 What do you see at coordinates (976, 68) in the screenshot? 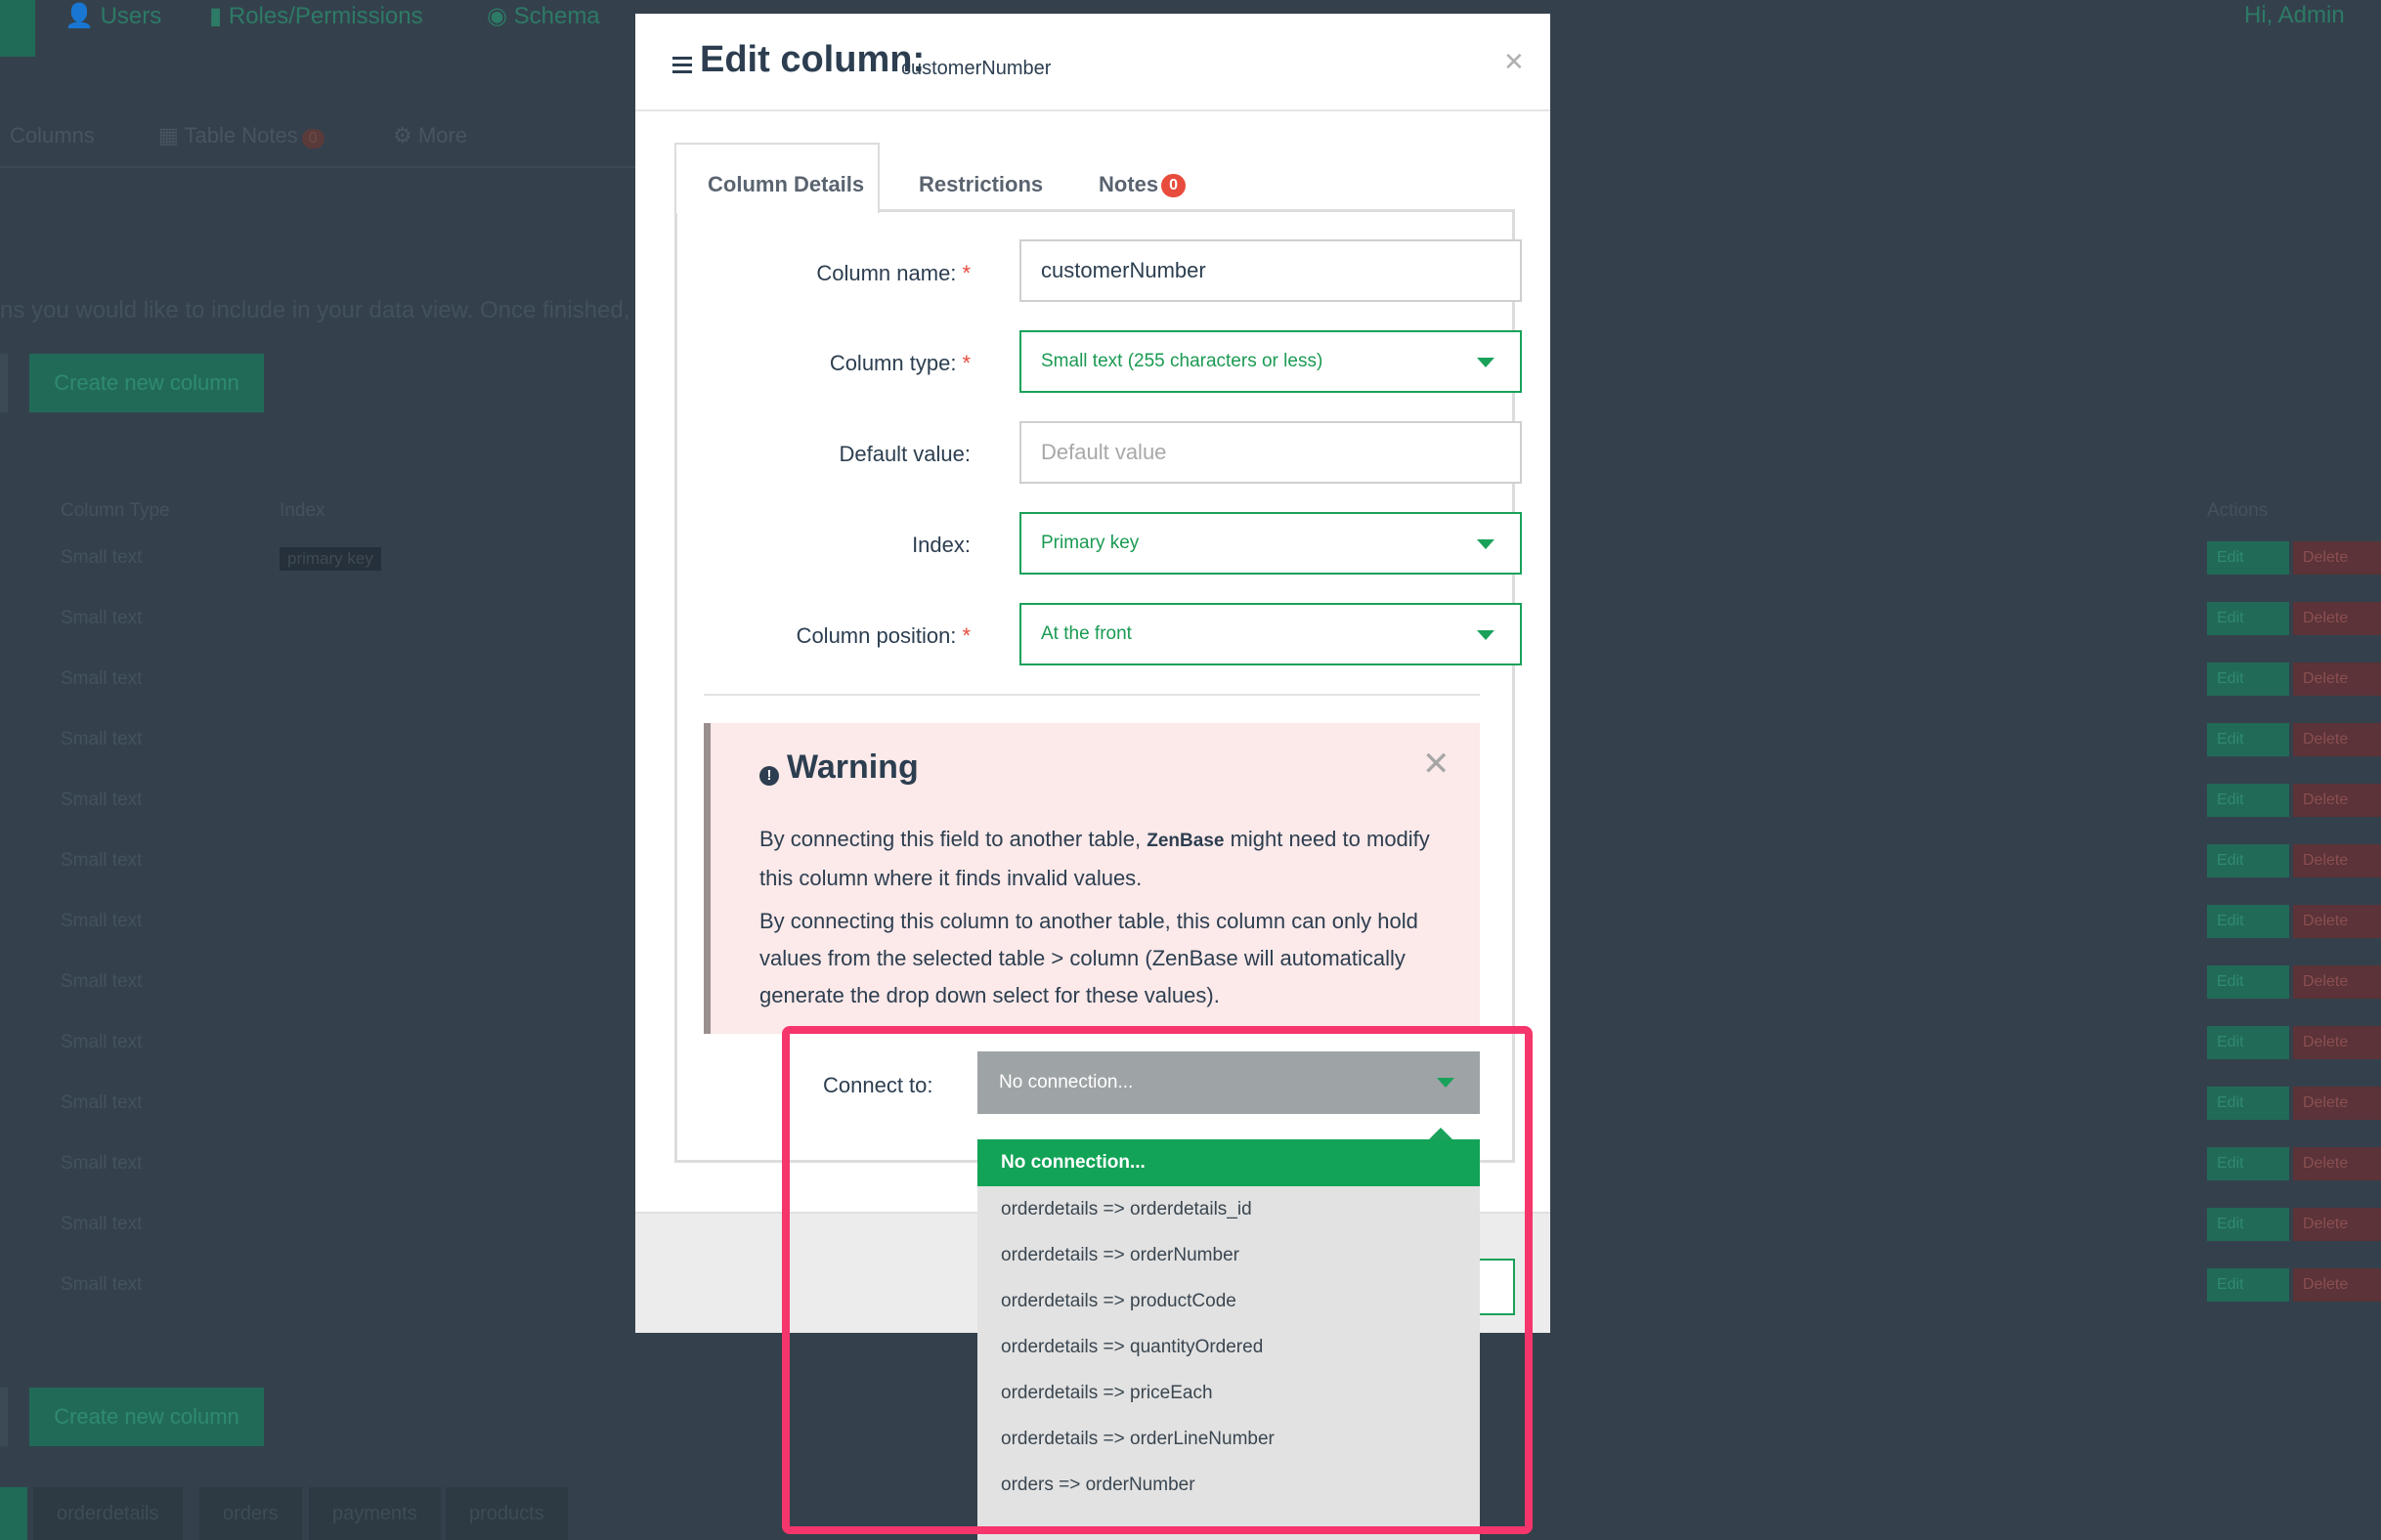
I see `modal-subtitle: customerNumber` at bounding box center [976, 68].